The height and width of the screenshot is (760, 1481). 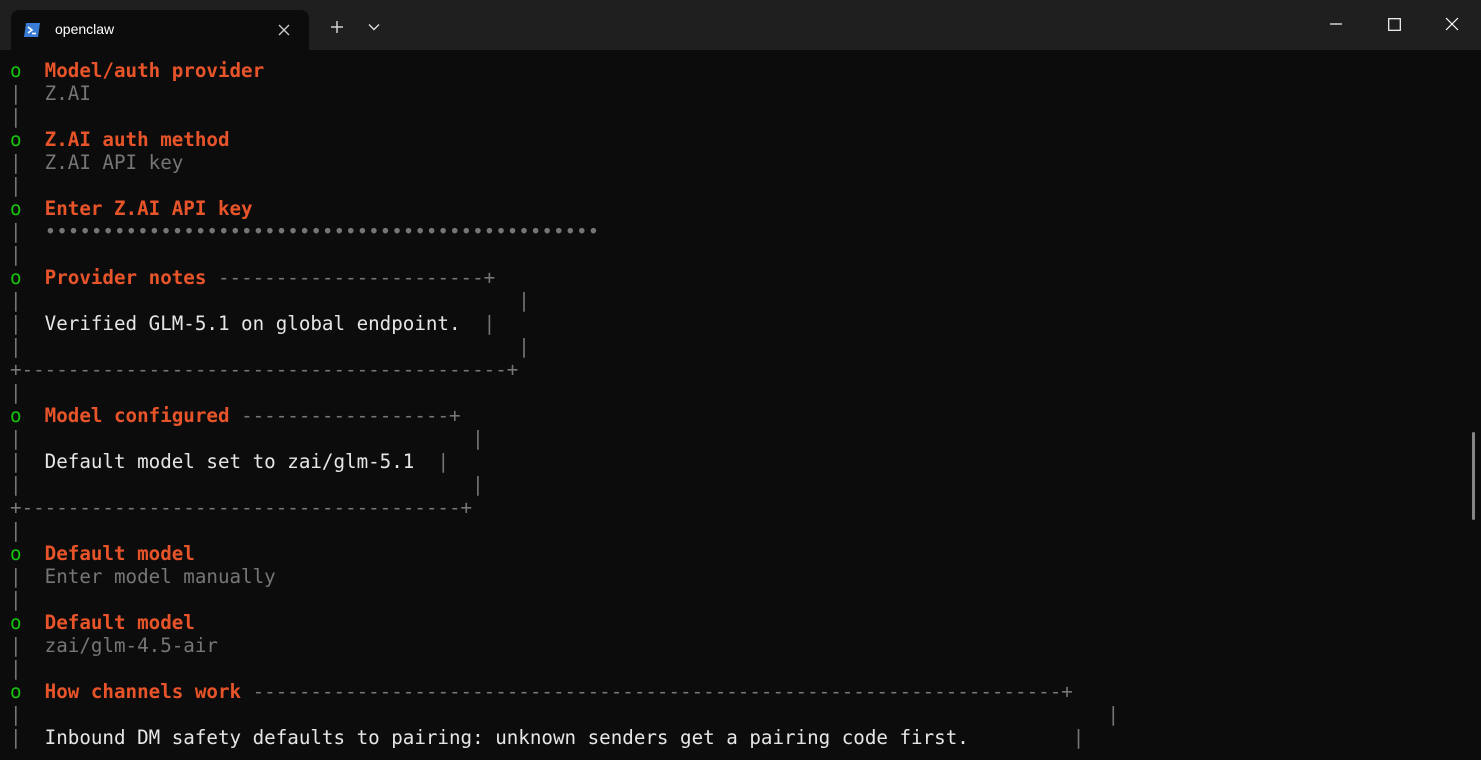 I want to click on line-value: Enter model manually, so click(x=160, y=576).